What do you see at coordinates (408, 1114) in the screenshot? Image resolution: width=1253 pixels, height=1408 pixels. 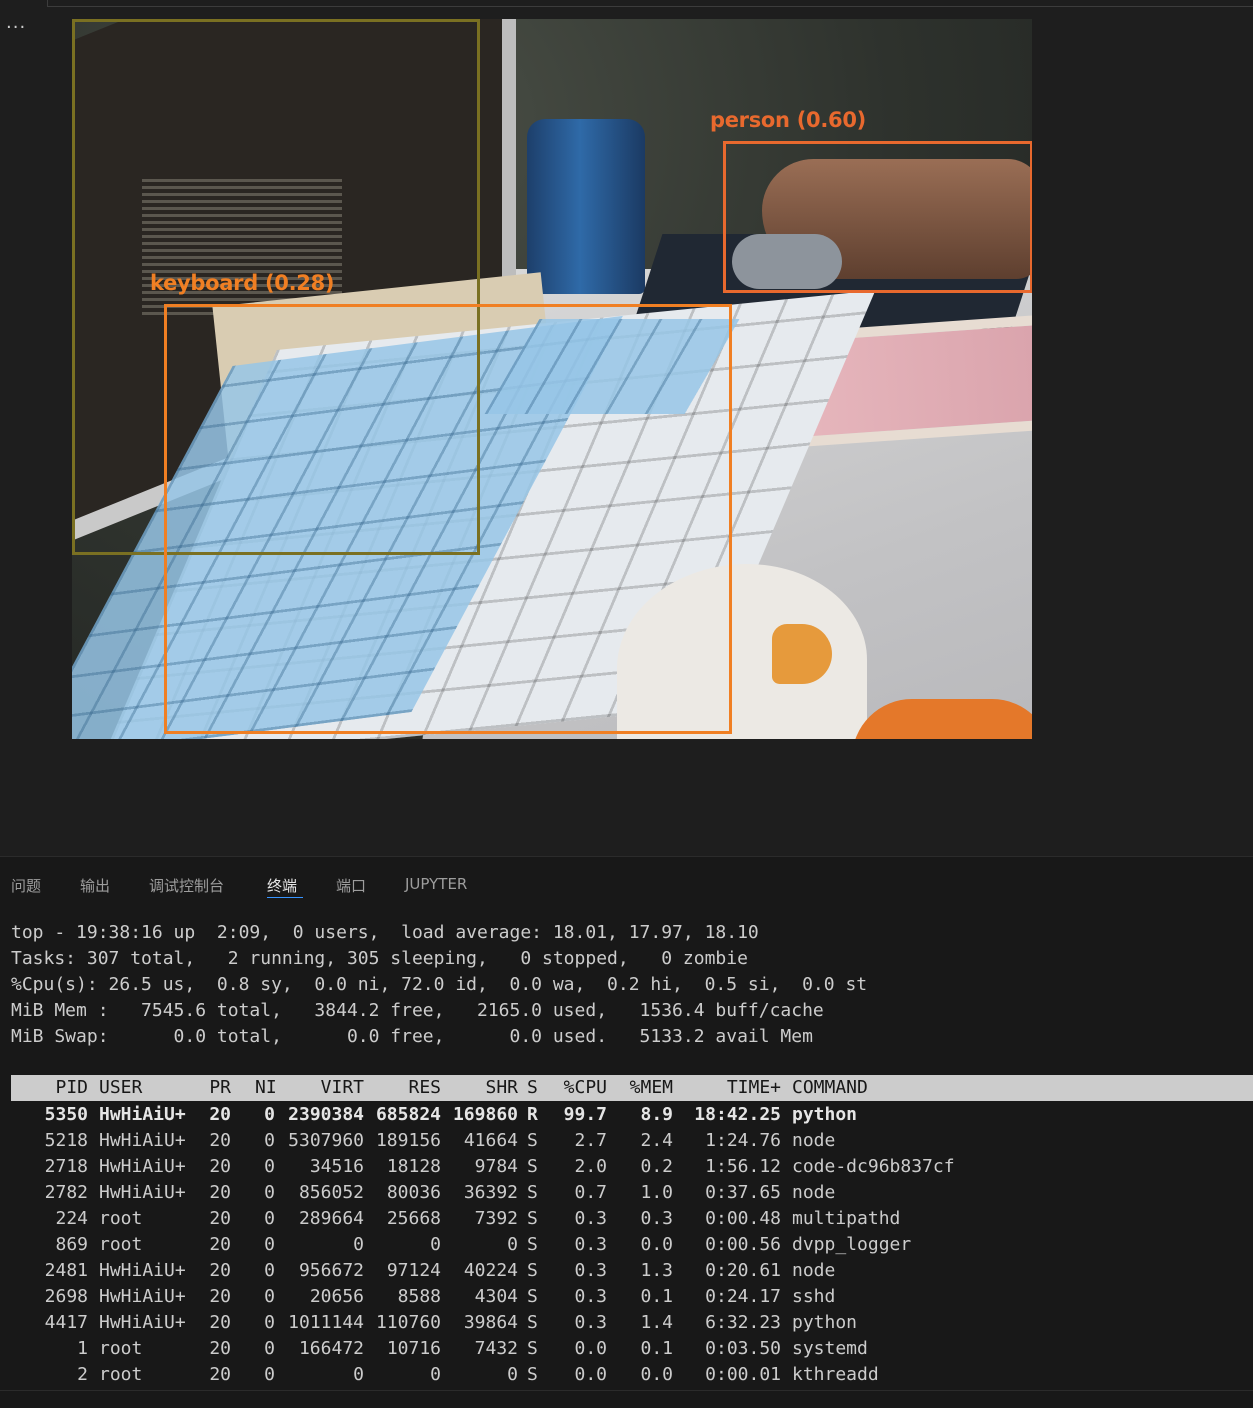 I see `col-res: 685824` at bounding box center [408, 1114].